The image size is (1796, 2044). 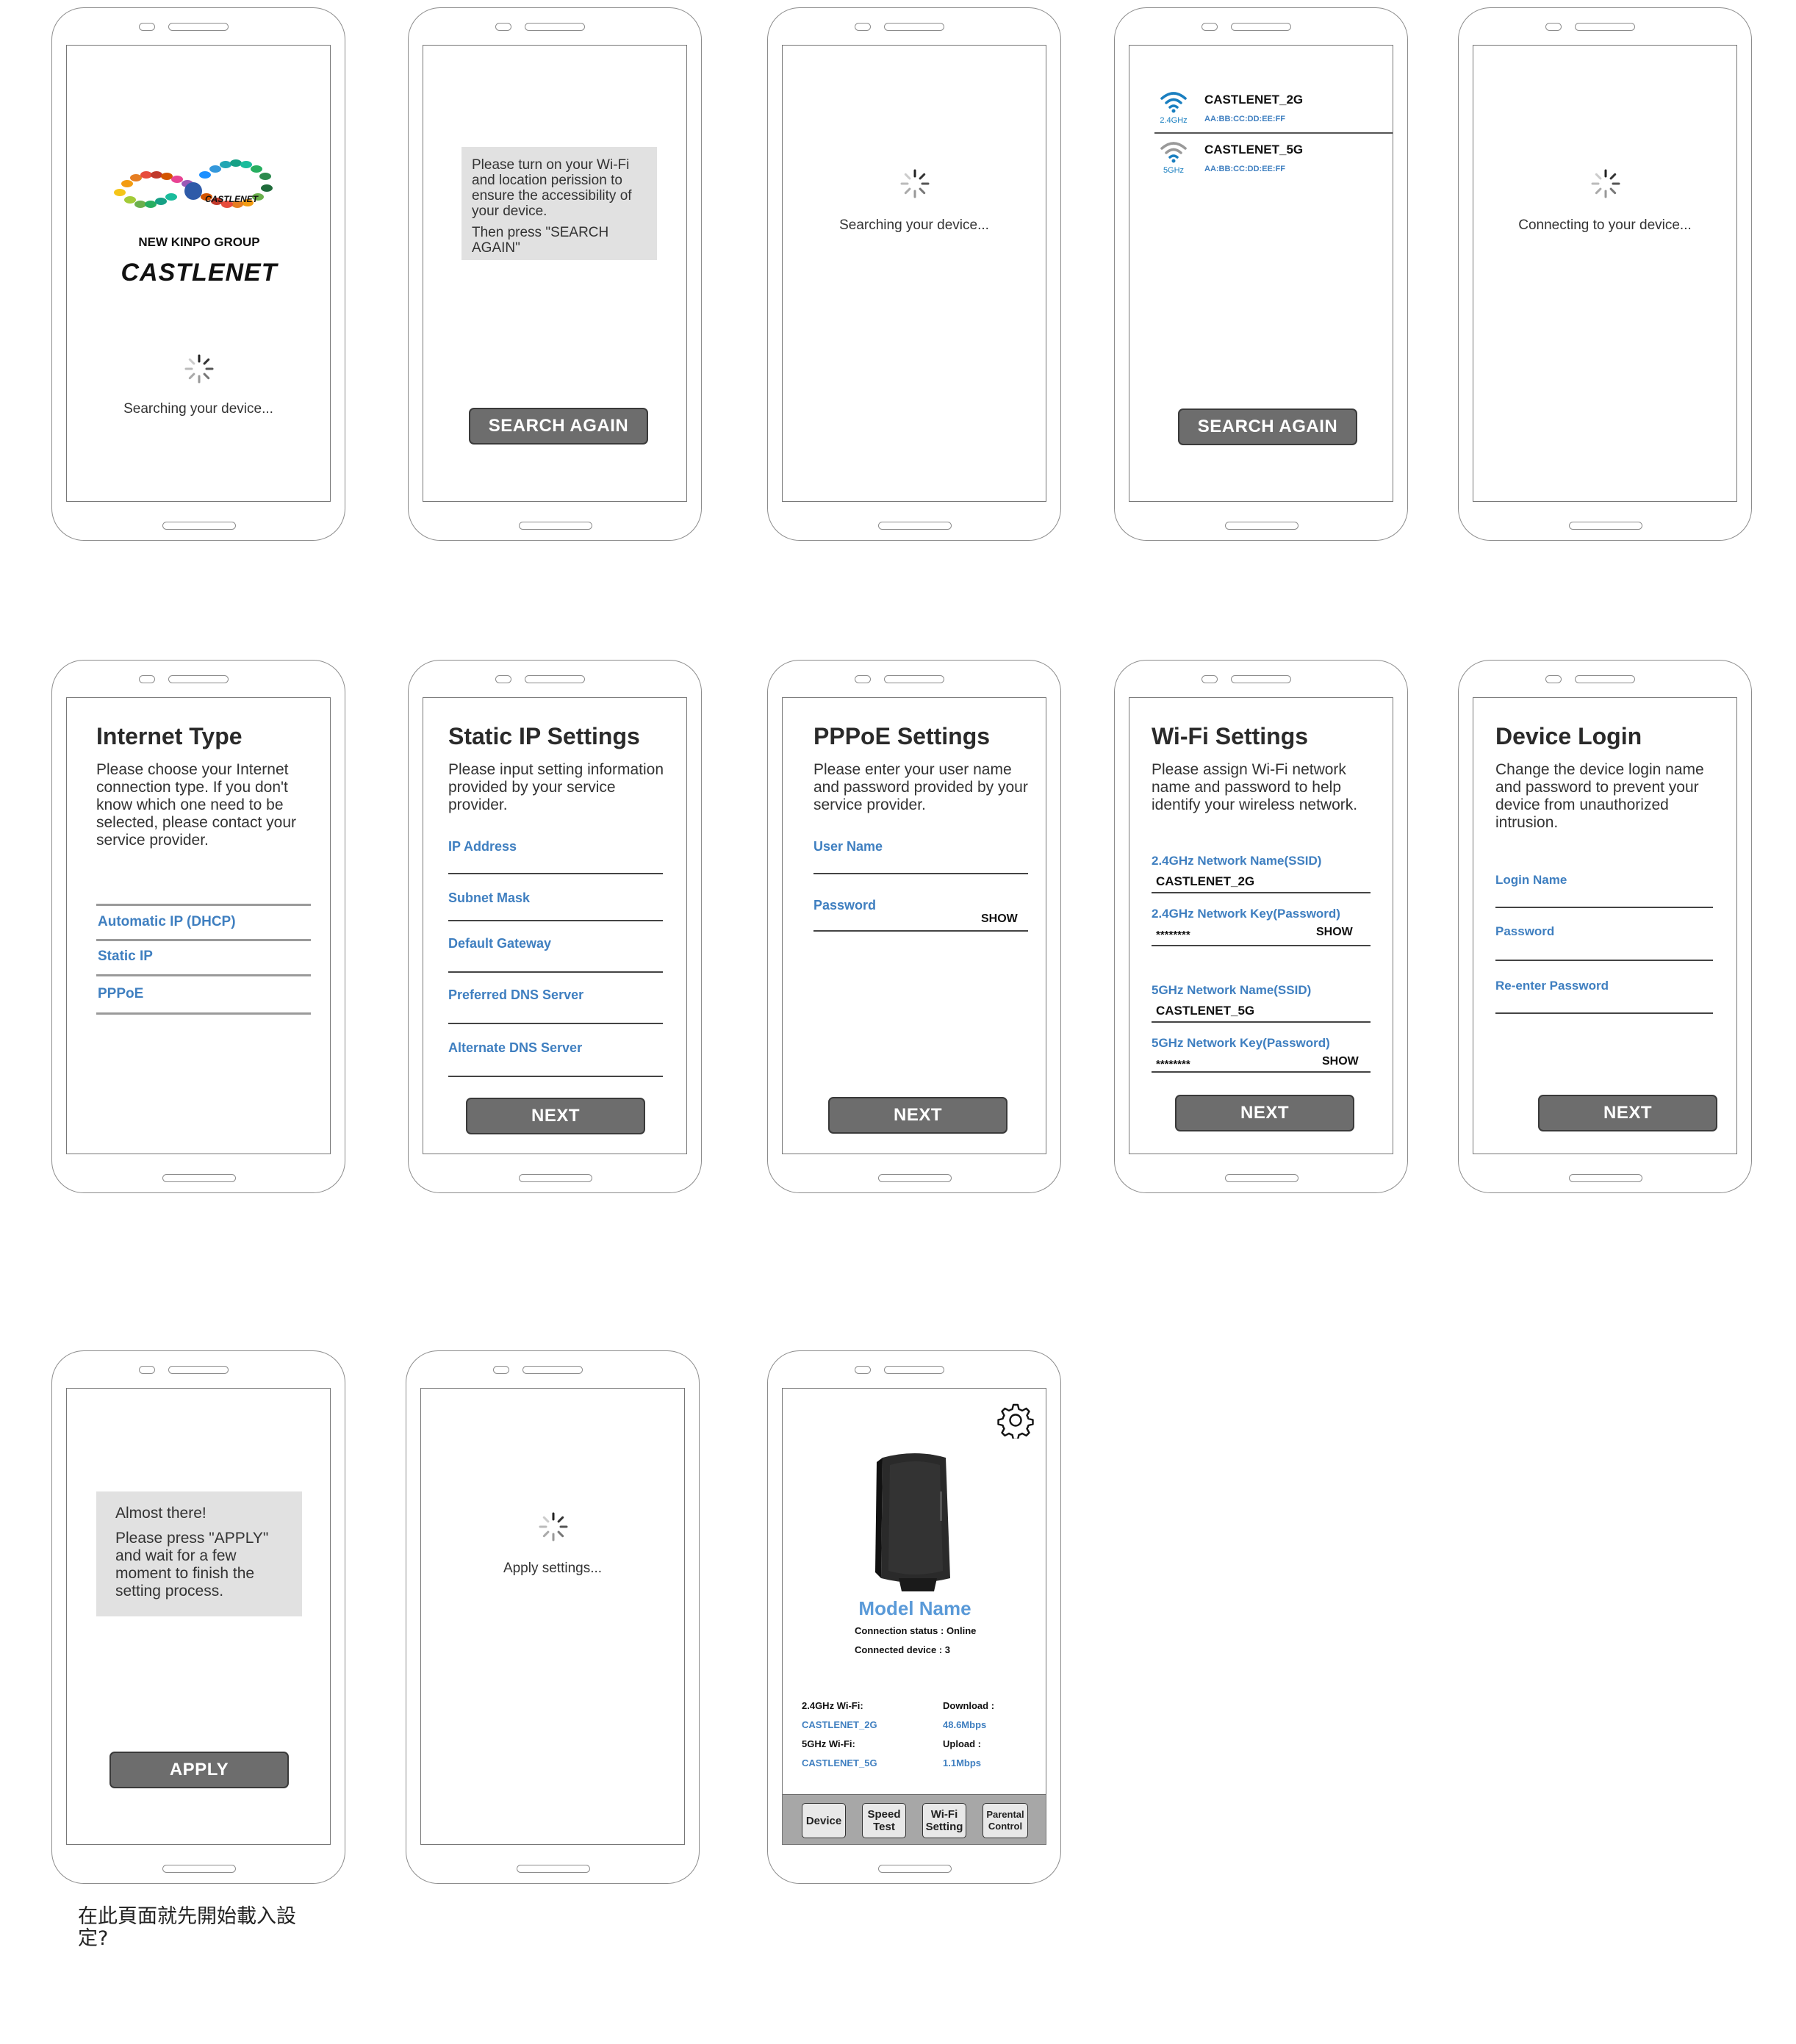 What do you see at coordinates (1525, 931) in the screenshot?
I see `password-label: Password` at bounding box center [1525, 931].